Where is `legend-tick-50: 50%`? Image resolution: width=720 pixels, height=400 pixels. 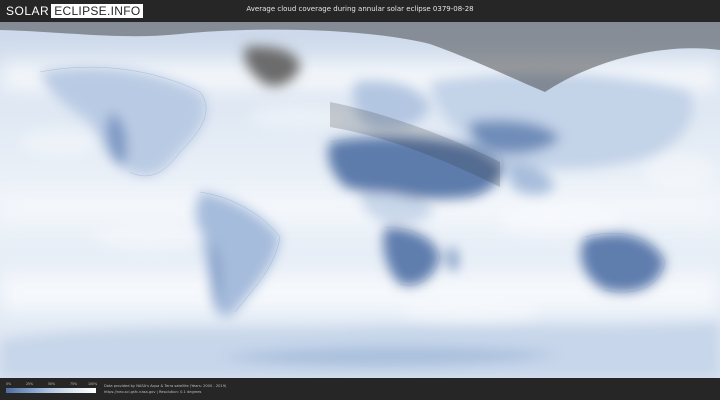
legend-tick-50: 50% is located at coordinates (52, 384).